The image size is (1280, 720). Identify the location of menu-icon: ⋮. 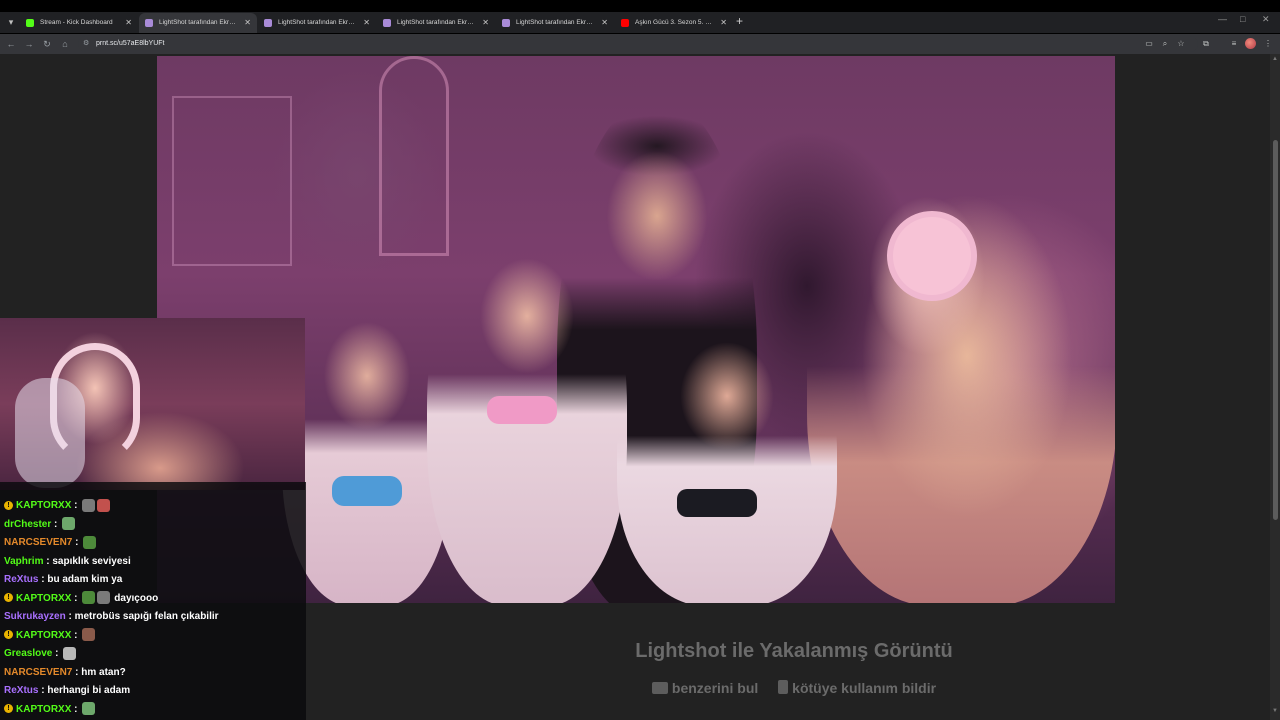
(1268, 44).